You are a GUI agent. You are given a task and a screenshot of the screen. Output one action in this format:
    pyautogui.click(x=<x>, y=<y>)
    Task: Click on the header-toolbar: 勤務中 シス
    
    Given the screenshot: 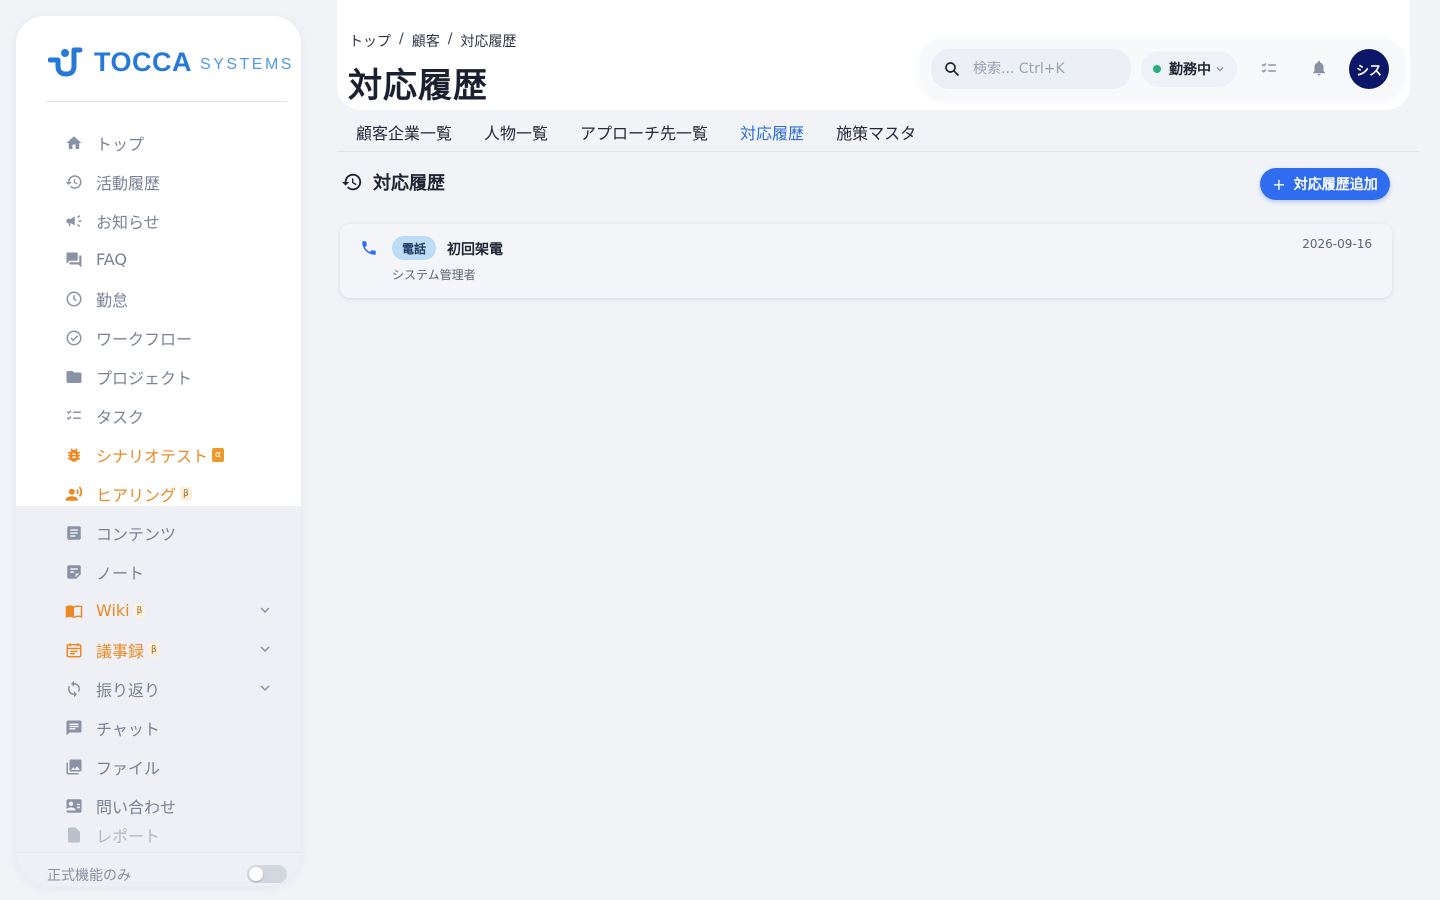 What is the action you would take?
    pyautogui.click(x=1162, y=68)
    